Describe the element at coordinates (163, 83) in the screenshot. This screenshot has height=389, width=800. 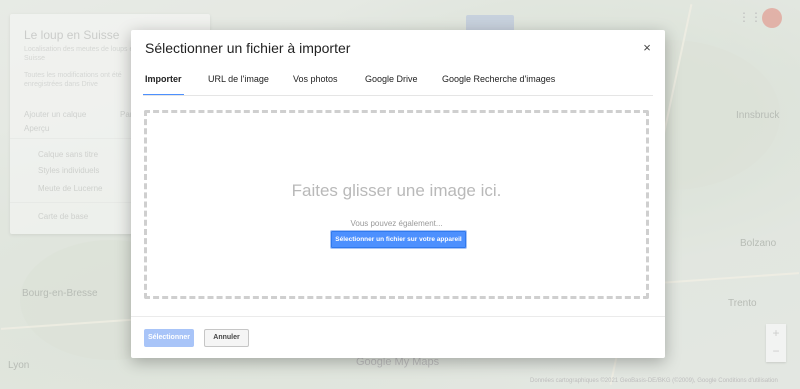
I see `tab-import: Importer` at that location.